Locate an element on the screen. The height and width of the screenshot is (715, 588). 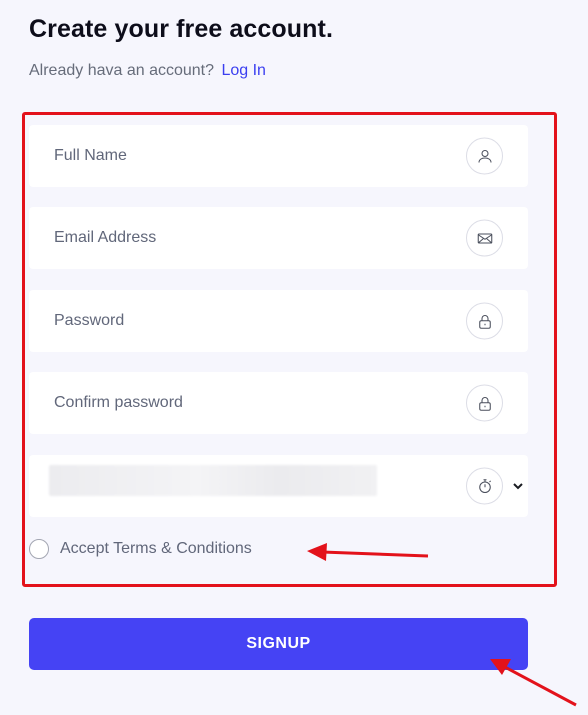
login-prompt-text: Already hava an account? is located at coordinates (122, 70).